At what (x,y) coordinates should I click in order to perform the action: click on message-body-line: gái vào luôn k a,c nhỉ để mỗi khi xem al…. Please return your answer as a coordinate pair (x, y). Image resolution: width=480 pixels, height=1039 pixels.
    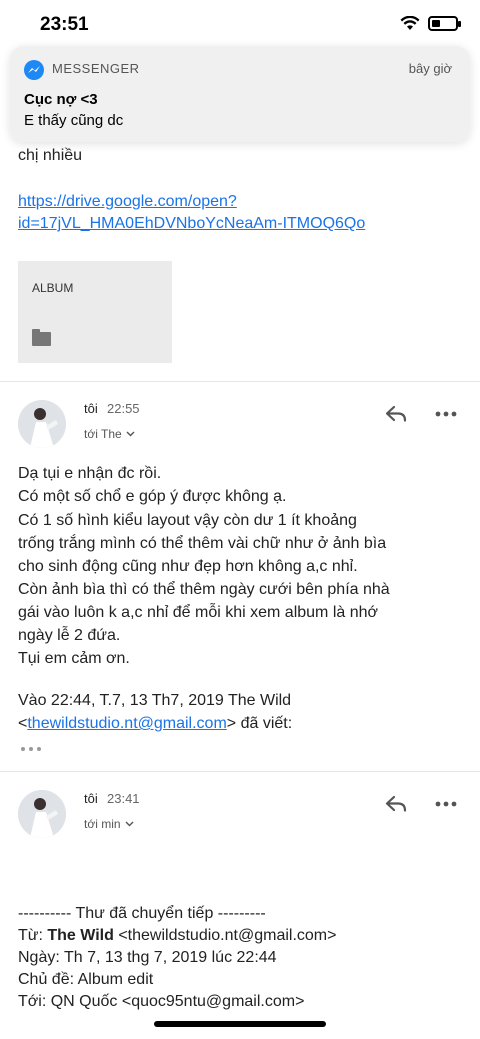
    Looking at the image, I should click on (198, 612).